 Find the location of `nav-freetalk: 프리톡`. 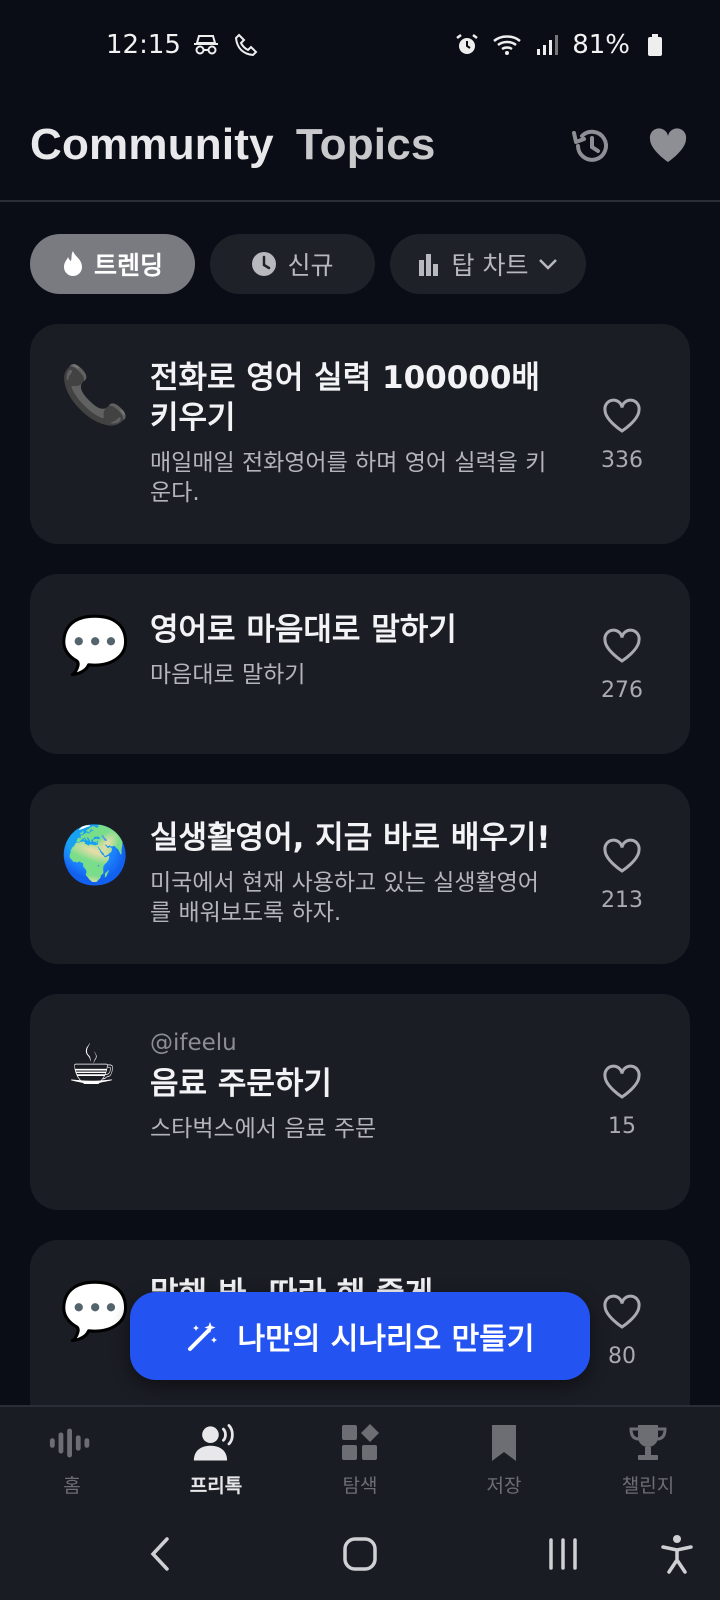

nav-freetalk: 프리톡 is located at coordinates (216, 1459).